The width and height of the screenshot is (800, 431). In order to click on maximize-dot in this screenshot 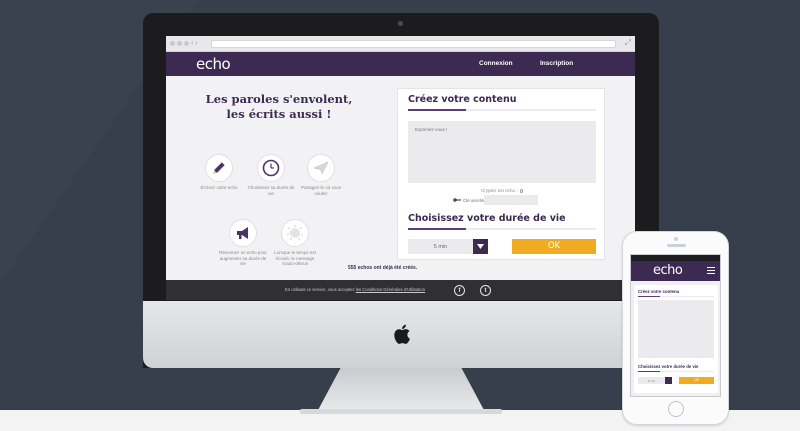, I will do `click(186, 43)`.